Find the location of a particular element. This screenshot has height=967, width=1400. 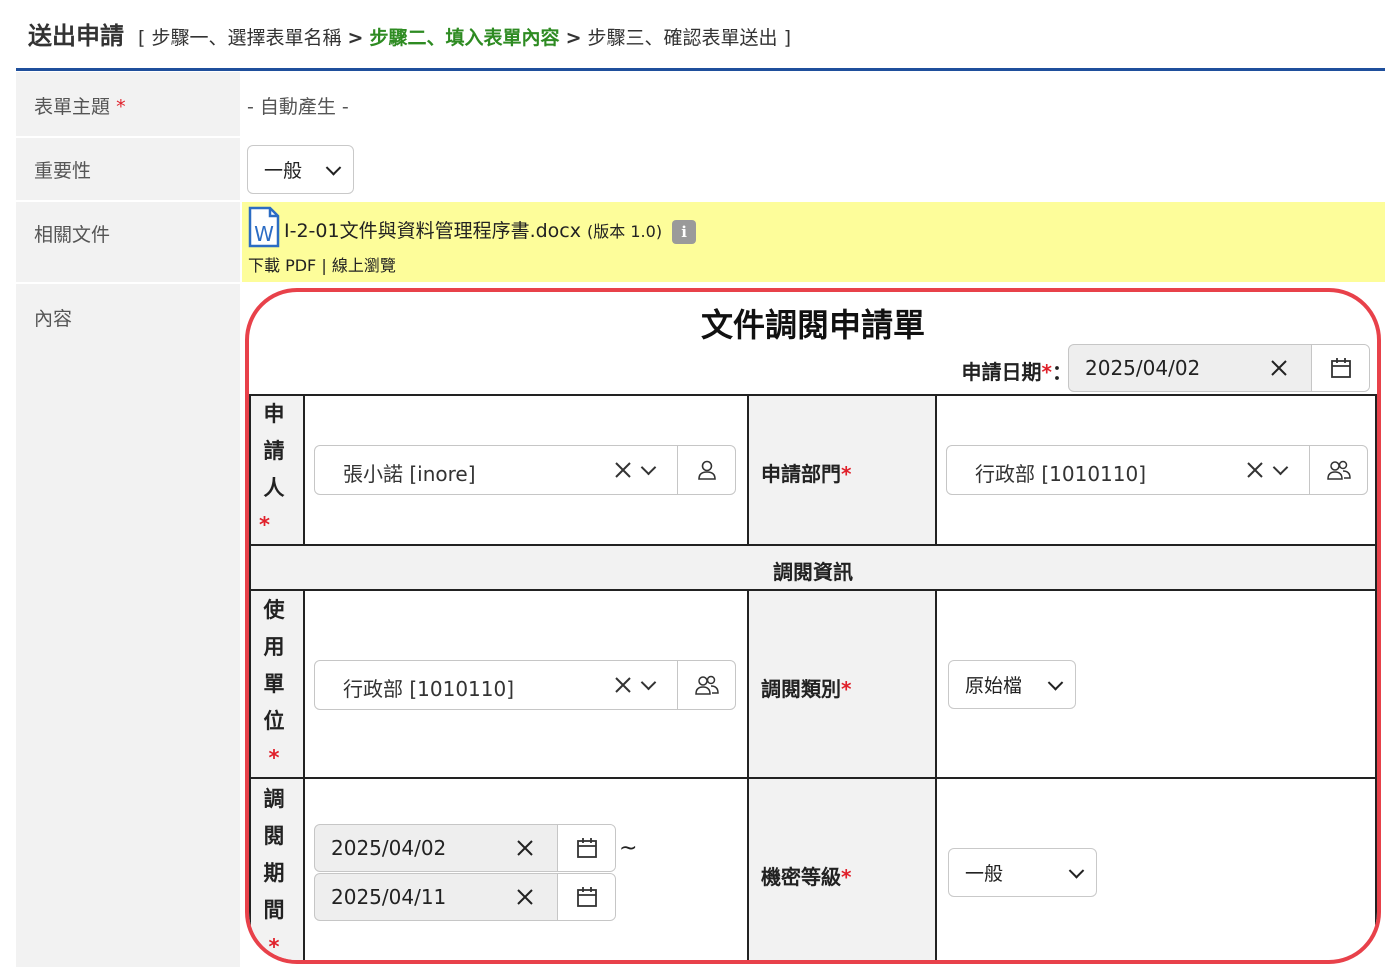

document-file-name: I-2-01文件與資料管理程序書.docx is located at coordinates (432, 231).